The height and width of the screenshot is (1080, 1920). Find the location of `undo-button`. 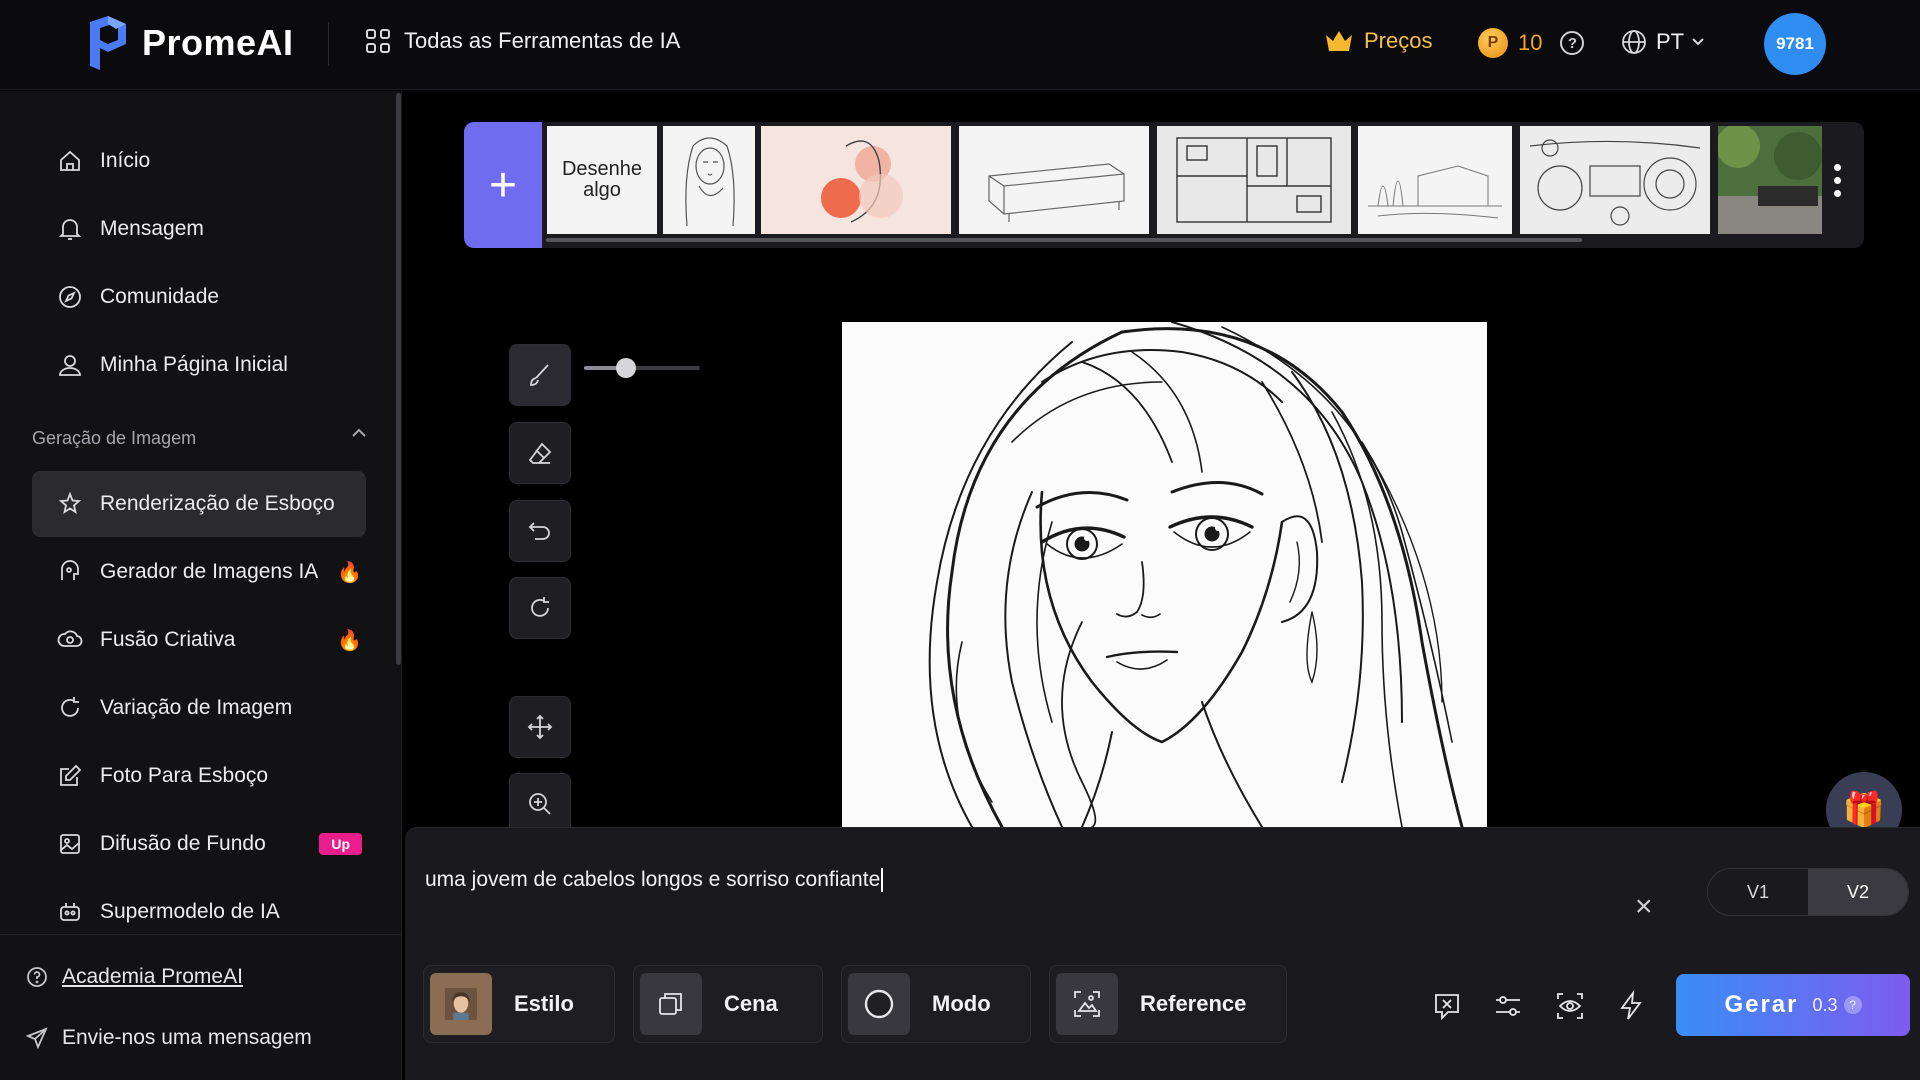

undo-button is located at coordinates (540, 531).